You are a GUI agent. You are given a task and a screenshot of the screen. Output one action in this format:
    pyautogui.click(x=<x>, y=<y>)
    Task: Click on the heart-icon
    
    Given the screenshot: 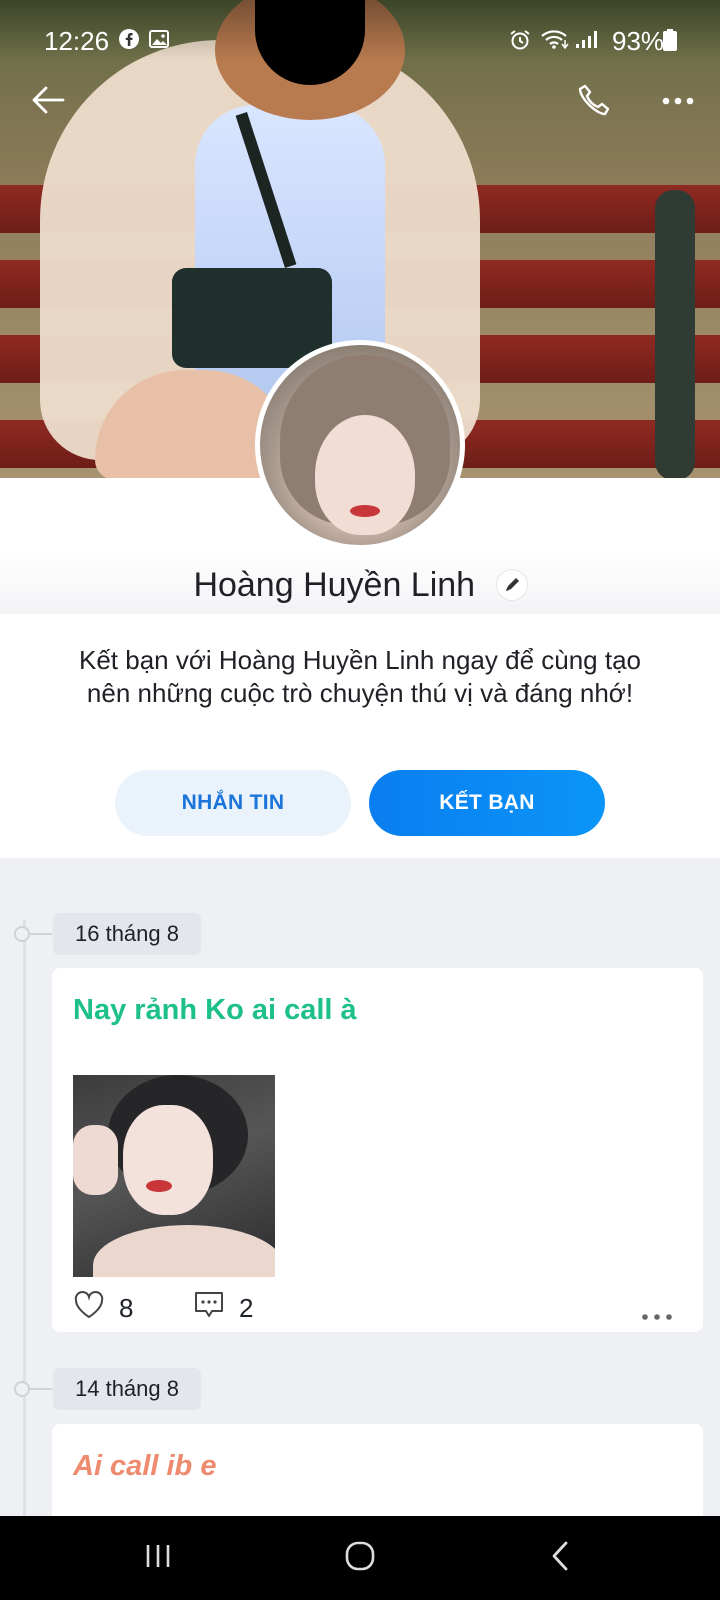 What is the action you would take?
    pyautogui.click(x=96, y=1308)
    